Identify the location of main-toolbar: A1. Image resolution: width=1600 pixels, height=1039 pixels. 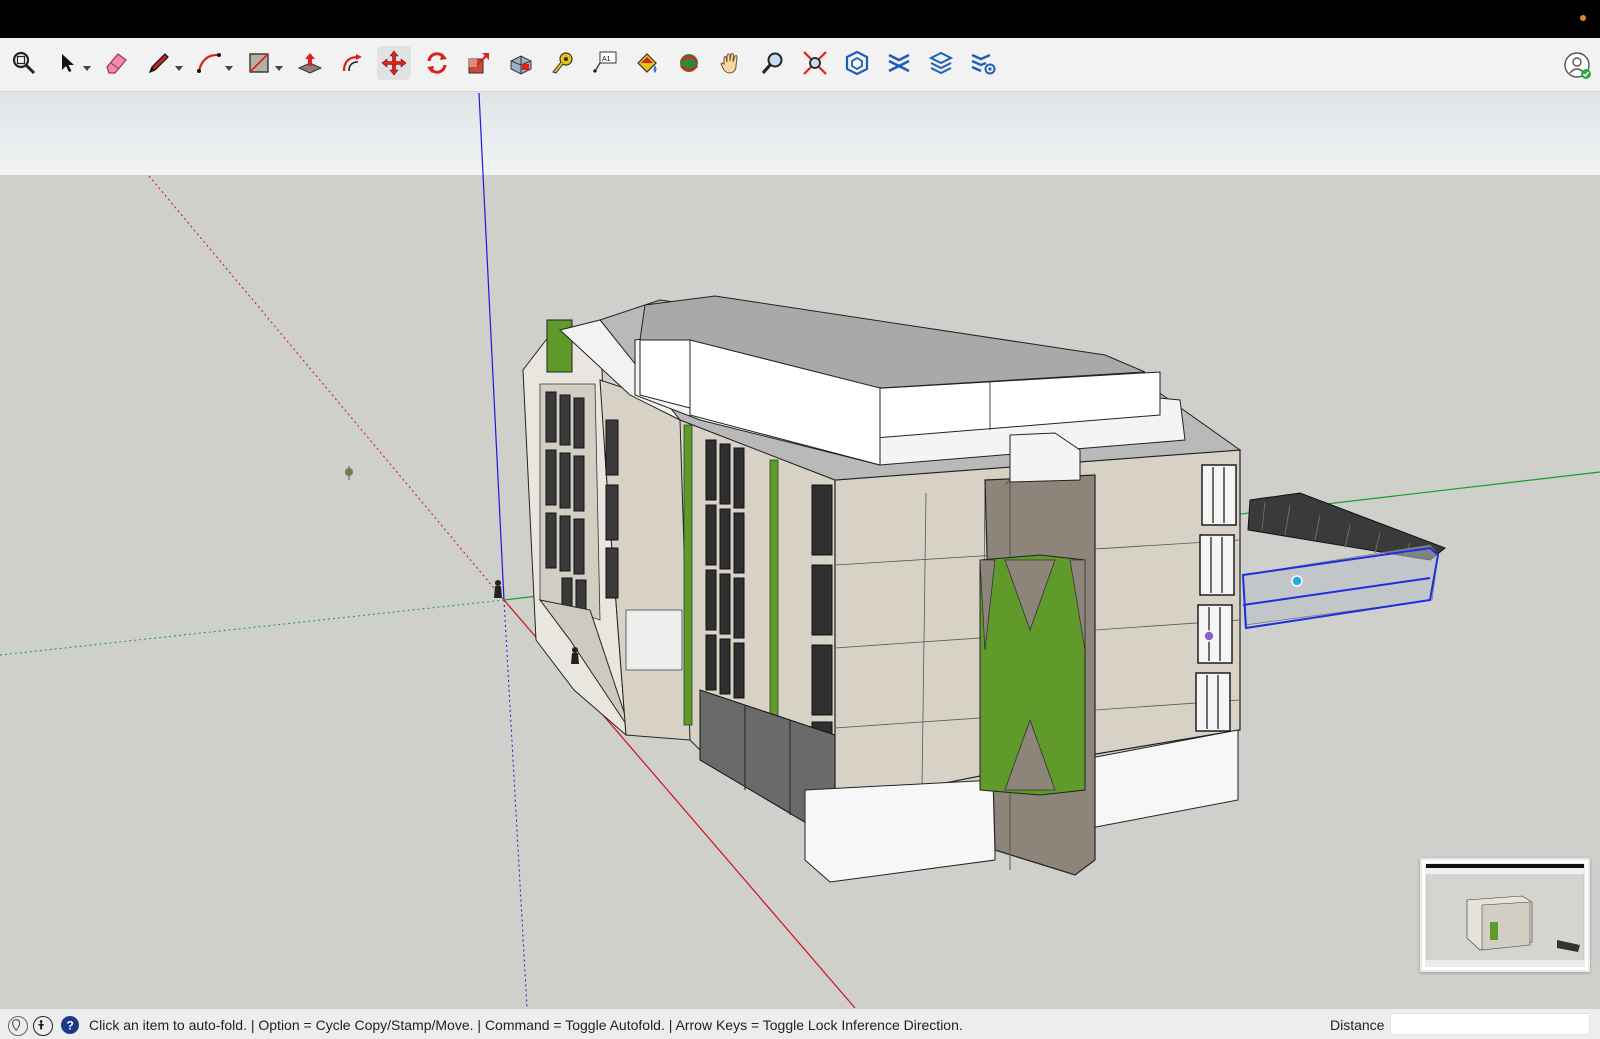
(800, 65).